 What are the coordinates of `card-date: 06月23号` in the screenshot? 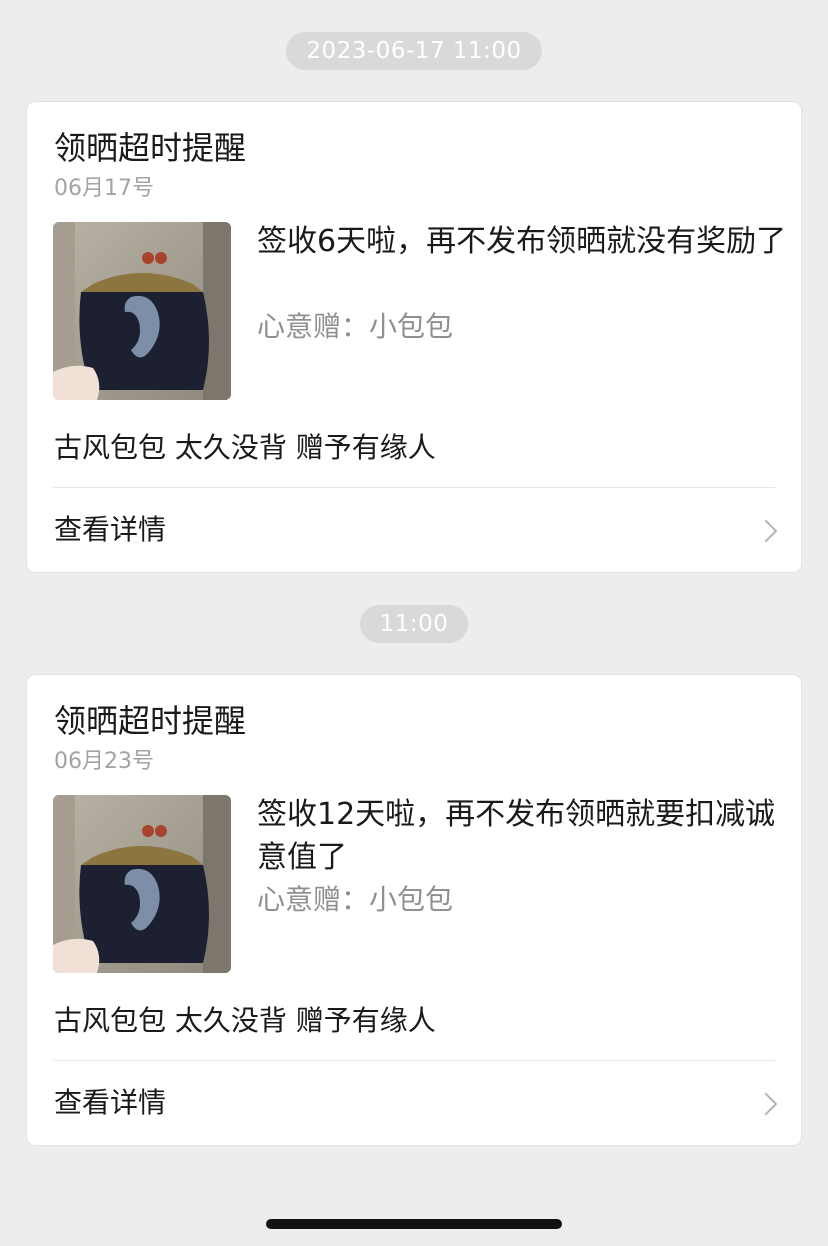 It's located at (104, 761).